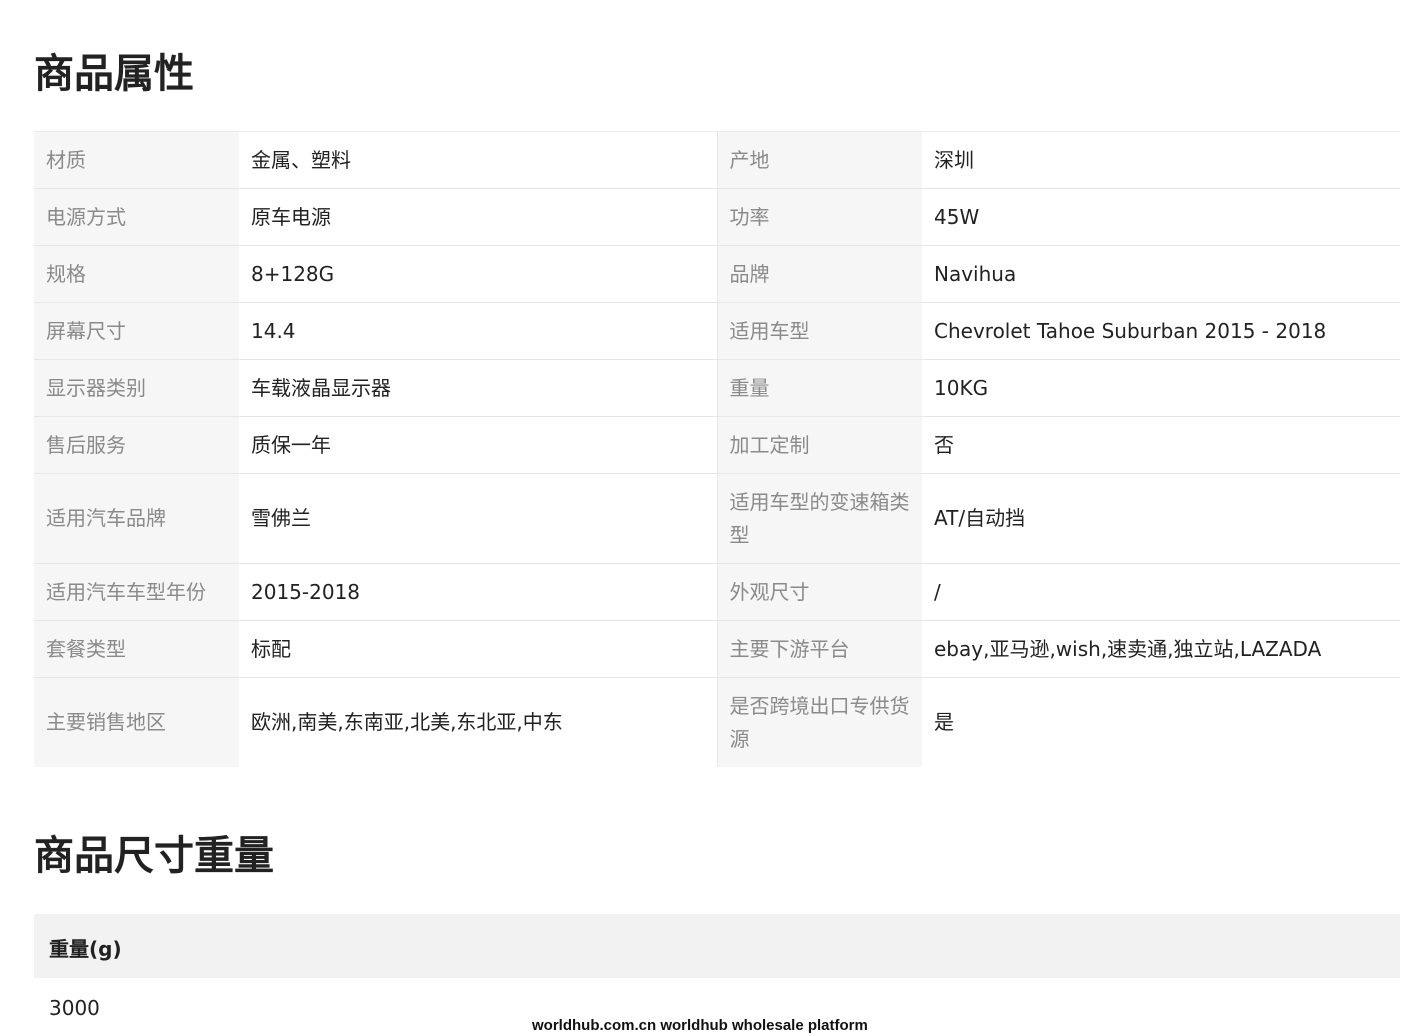 This screenshot has height=1036, width=1416. What do you see at coordinates (114, 74) in the screenshot?
I see `section-title-attributes: 商品属性` at bounding box center [114, 74].